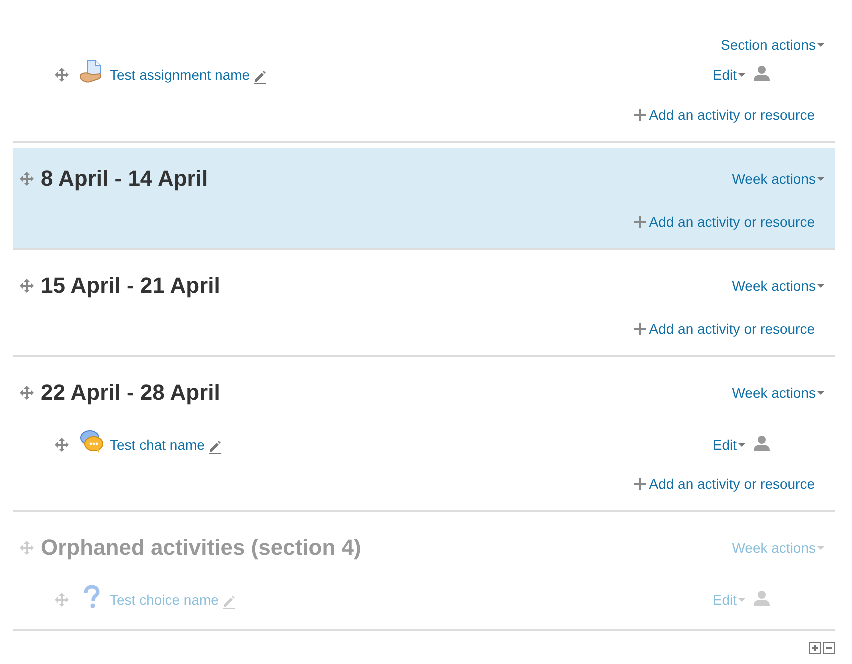  I want to click on expand-all-icon, so click(815, 648).